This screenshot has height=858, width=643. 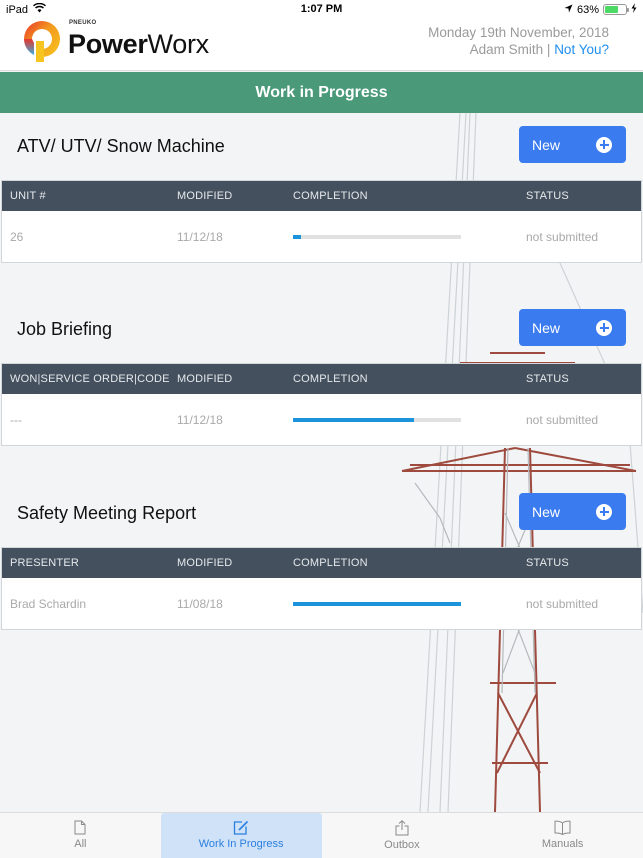 I want to click on logo-icon, so click(x=42, y=41).